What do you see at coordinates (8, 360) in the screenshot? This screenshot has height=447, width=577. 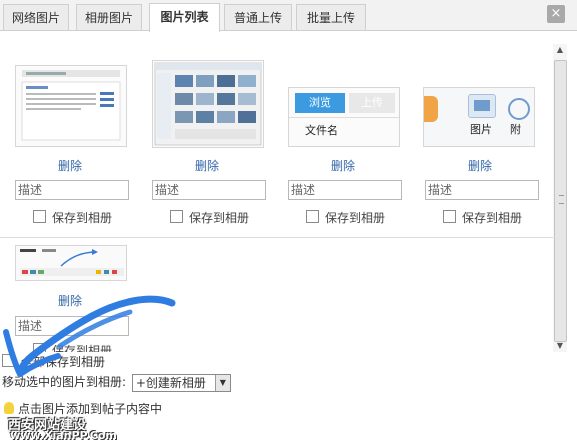 I see `save-all-checkbox` at bounding box center [8, 360].